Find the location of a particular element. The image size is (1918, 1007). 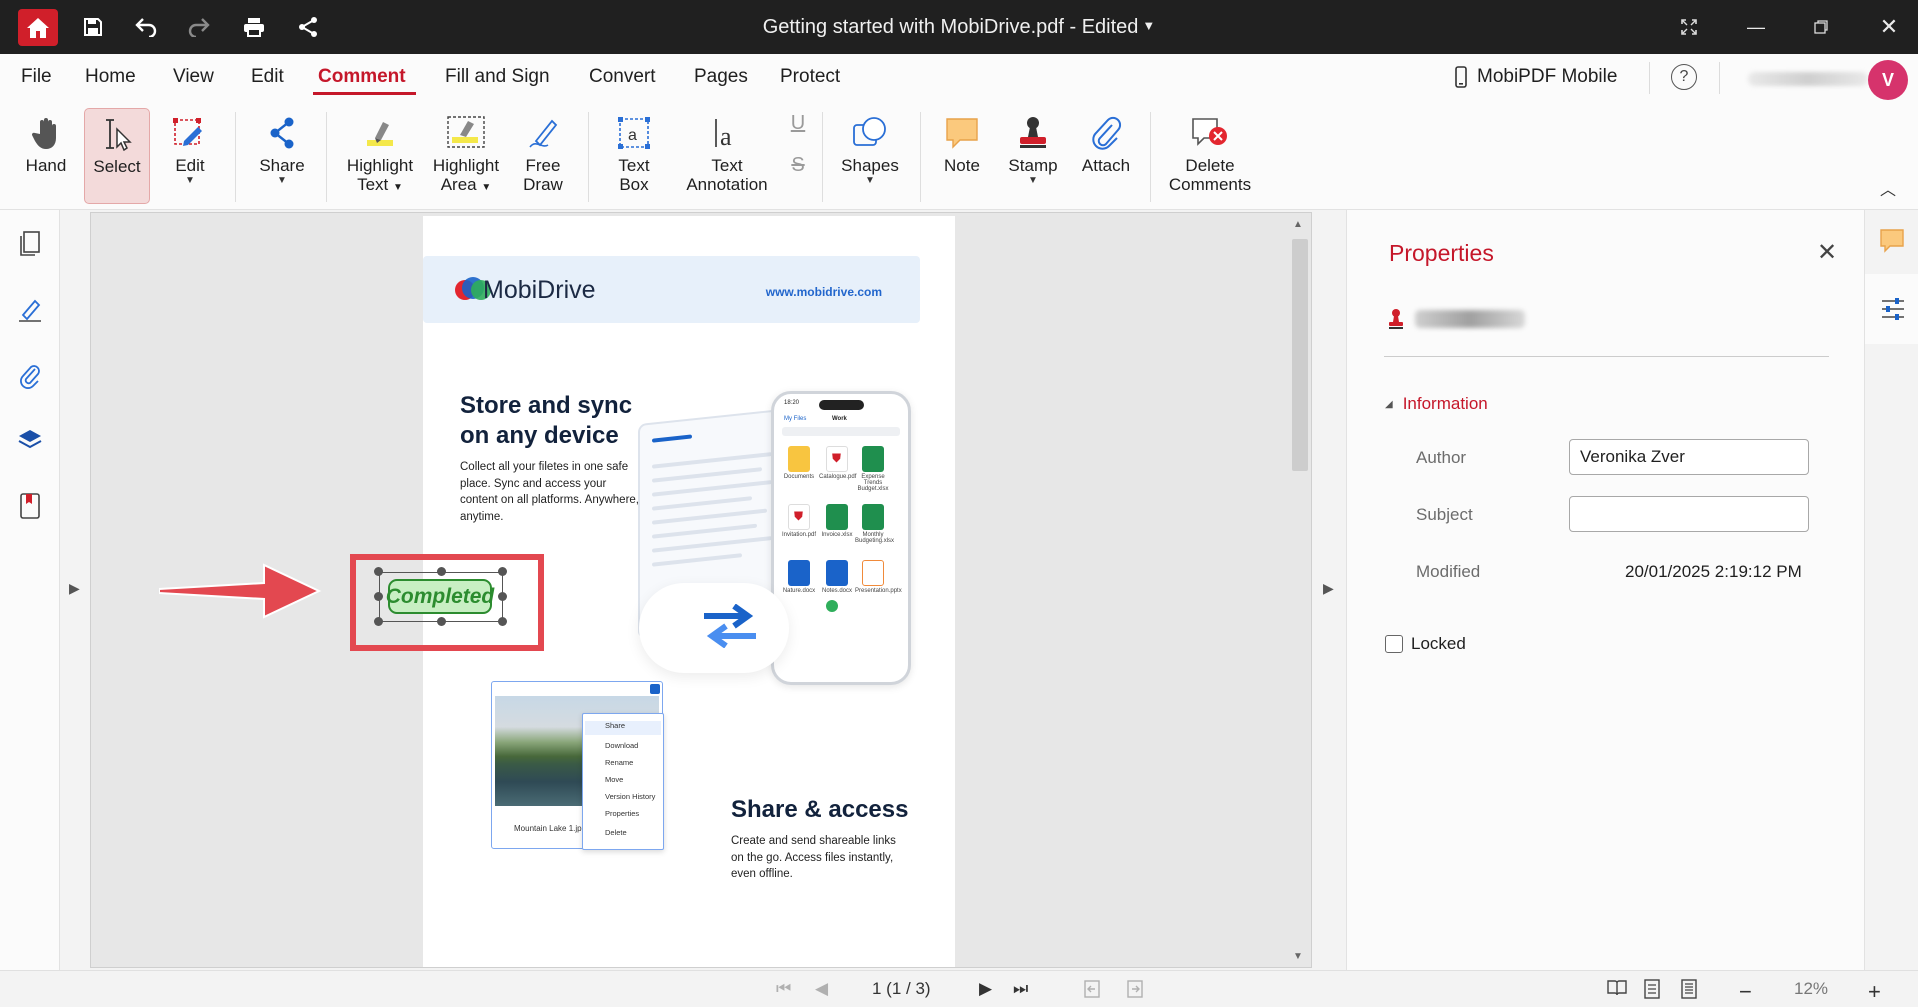

note-button: Note is located at coordinates (962, 156).